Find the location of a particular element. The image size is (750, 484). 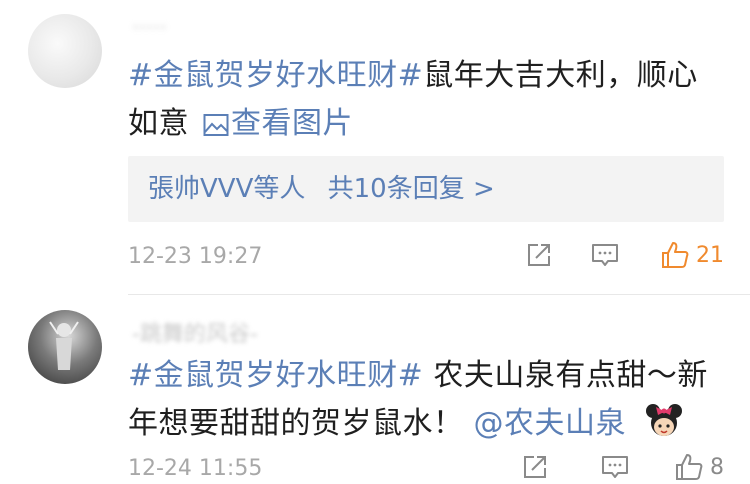

like-count: 8 is located at coordinates (717, 467).